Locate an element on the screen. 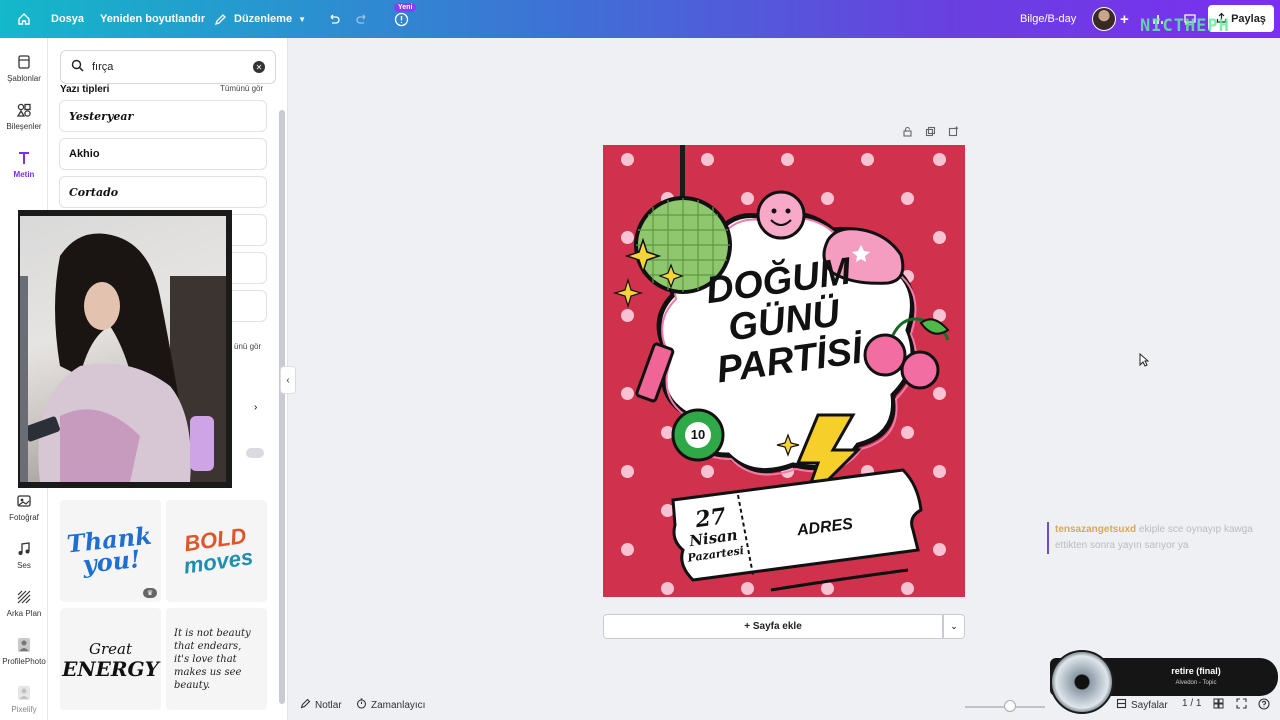  lock-icon is located at coordinates (907, 133).